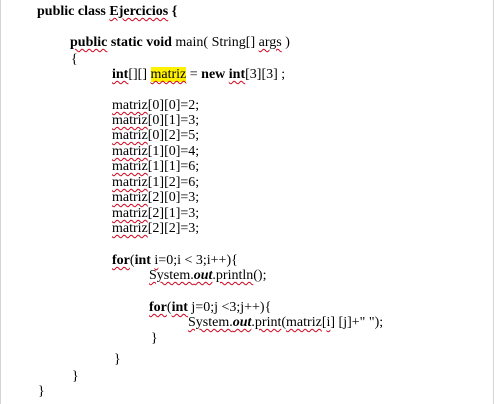 The height and width of the screenshot is (404, 494). I want to click on matrix-declaration-line: int[][] matriz = new int[3][3] ;, so click(198, 75).